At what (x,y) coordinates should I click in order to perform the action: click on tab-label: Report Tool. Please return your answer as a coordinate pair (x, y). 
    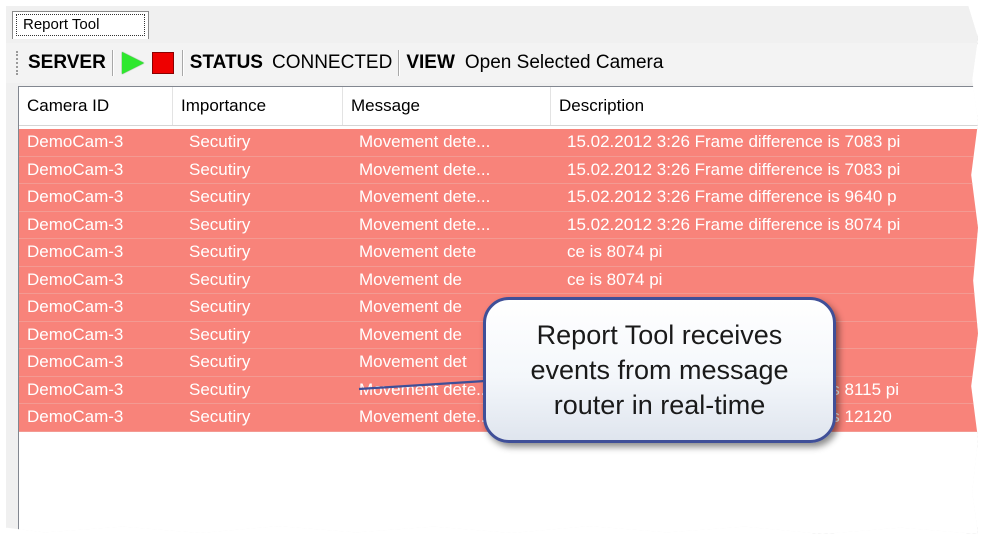
    Looking at the image, I should click on (80, 25).